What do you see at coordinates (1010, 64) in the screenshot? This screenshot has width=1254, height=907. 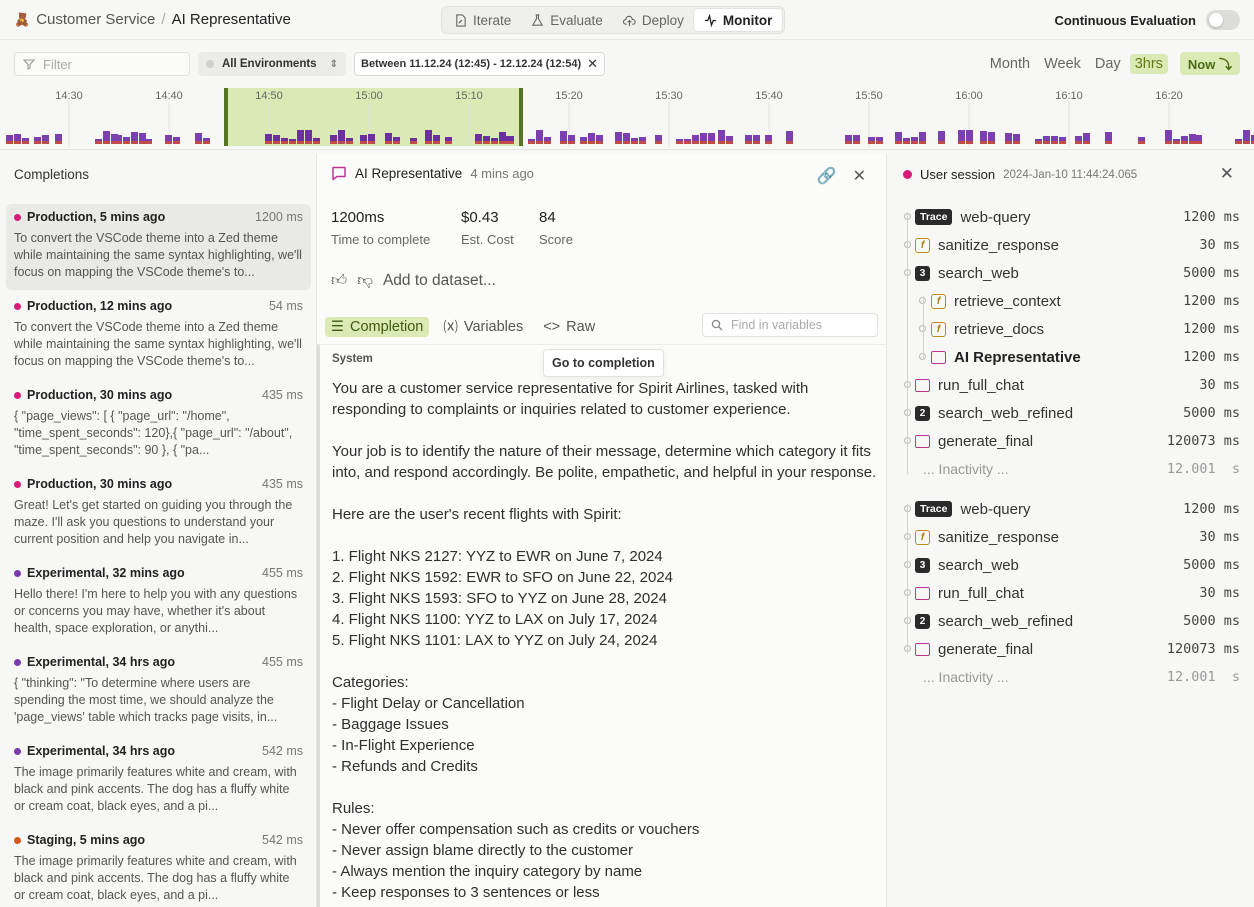 I see `range-month: Month` at bounding box center [1010, 64].